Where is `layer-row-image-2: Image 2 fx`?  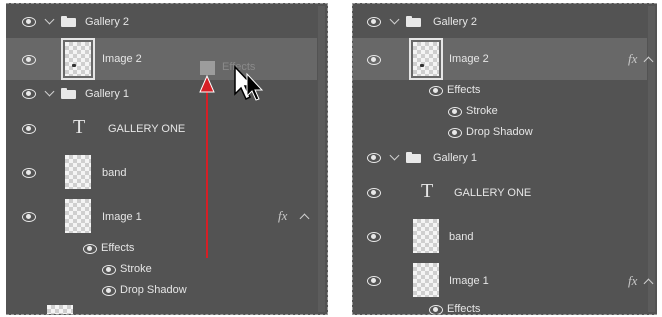
layer-row-image-2: Image 2 fx is located at coordinates (503, 59).